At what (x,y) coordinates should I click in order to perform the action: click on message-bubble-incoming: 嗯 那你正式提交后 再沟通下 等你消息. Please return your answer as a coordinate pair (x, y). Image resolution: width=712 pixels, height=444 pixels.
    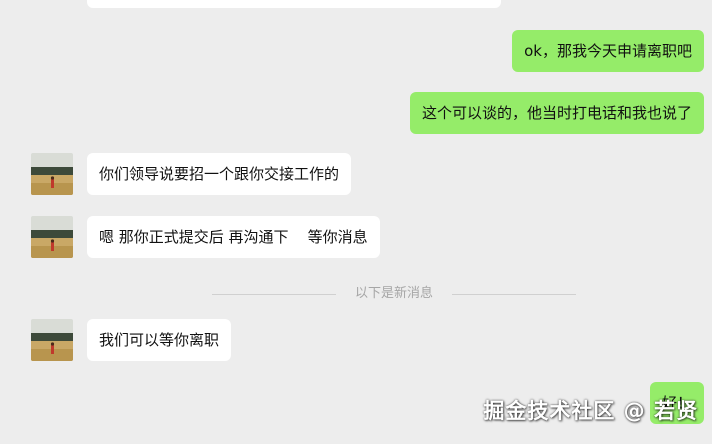
    Looking at the image, I should click on (233, 237).